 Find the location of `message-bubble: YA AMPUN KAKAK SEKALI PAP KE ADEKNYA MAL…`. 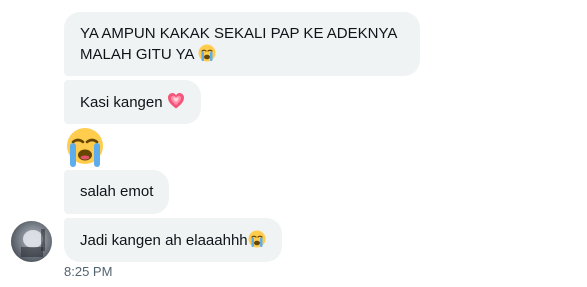

message-bubble: YA AMPUN KAKAK SEKALI PAP KE ADEKNYA MAL… is located at coordinates (242, 44).